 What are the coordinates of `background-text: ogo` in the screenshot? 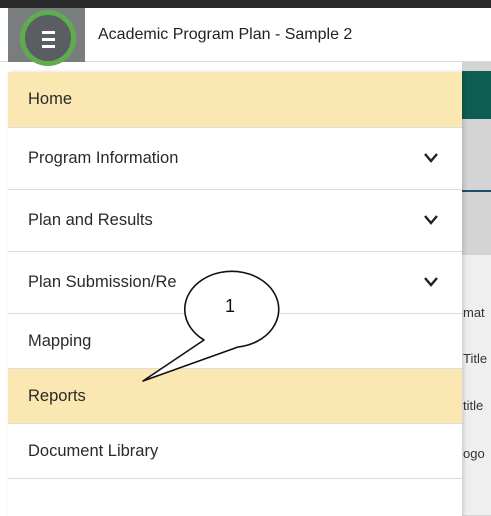 It's located at (474, 453).